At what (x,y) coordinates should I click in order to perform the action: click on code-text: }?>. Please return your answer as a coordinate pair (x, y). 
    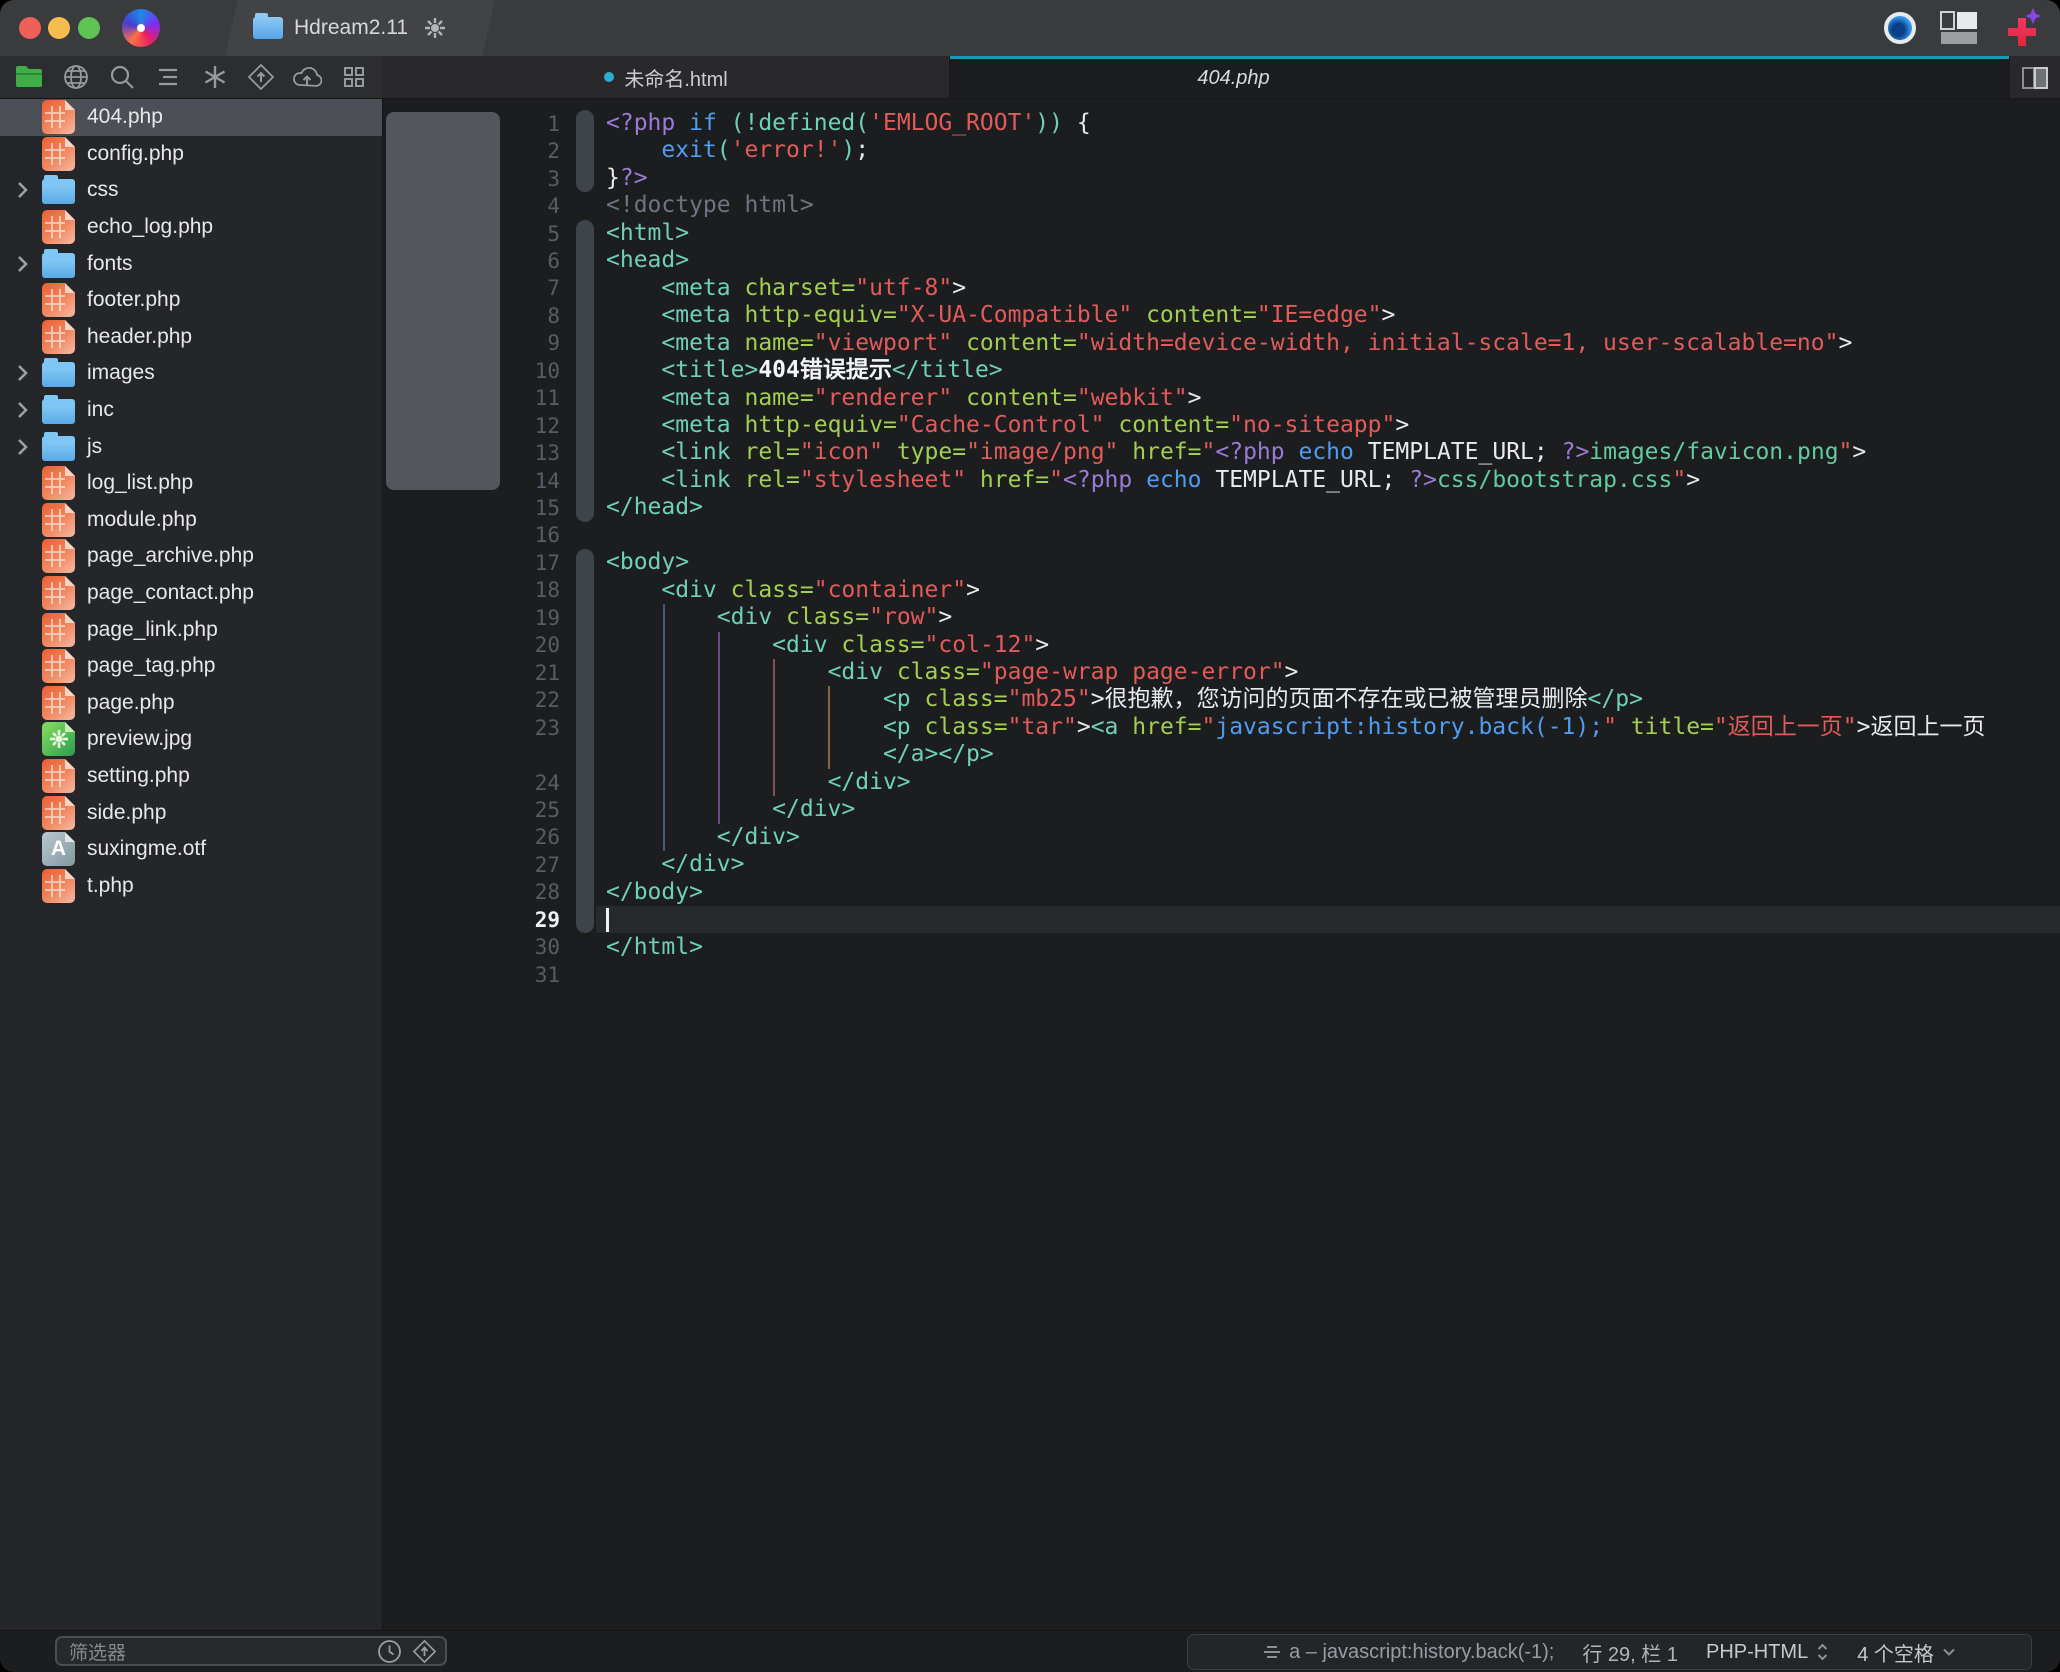
    Looking at the image, I should click on (627, 177).